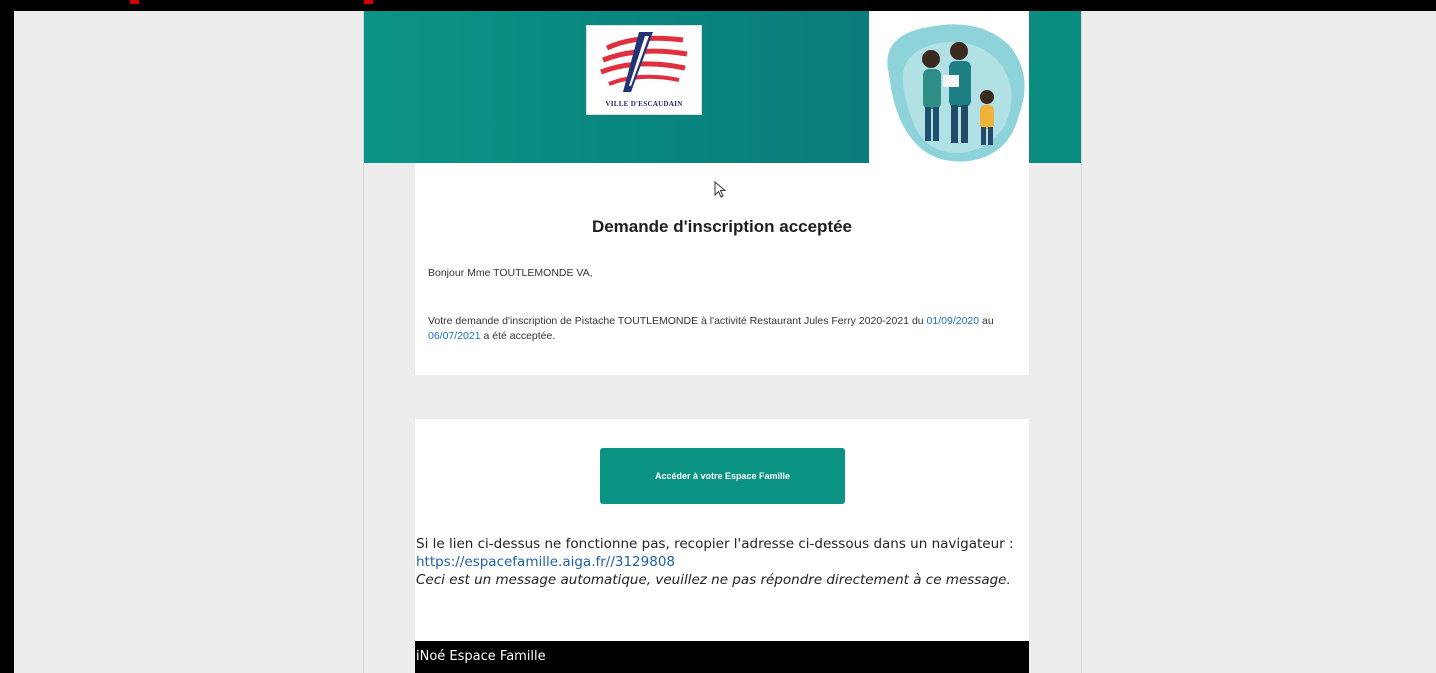  Describe the element at coordinates (134, 2) in the screenshot. I see `red-marker-left` at that location.